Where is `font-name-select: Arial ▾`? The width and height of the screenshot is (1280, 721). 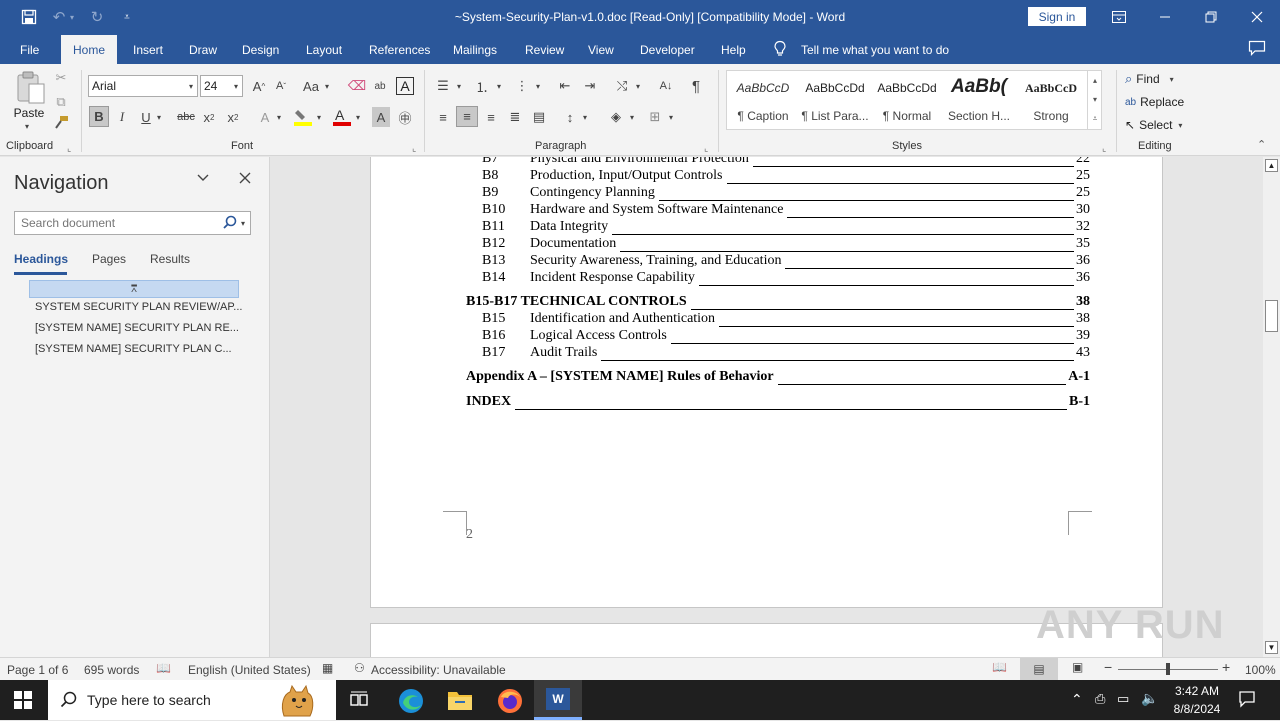 font-name-select: Arial ▾ is located at coordinates (143, 86).